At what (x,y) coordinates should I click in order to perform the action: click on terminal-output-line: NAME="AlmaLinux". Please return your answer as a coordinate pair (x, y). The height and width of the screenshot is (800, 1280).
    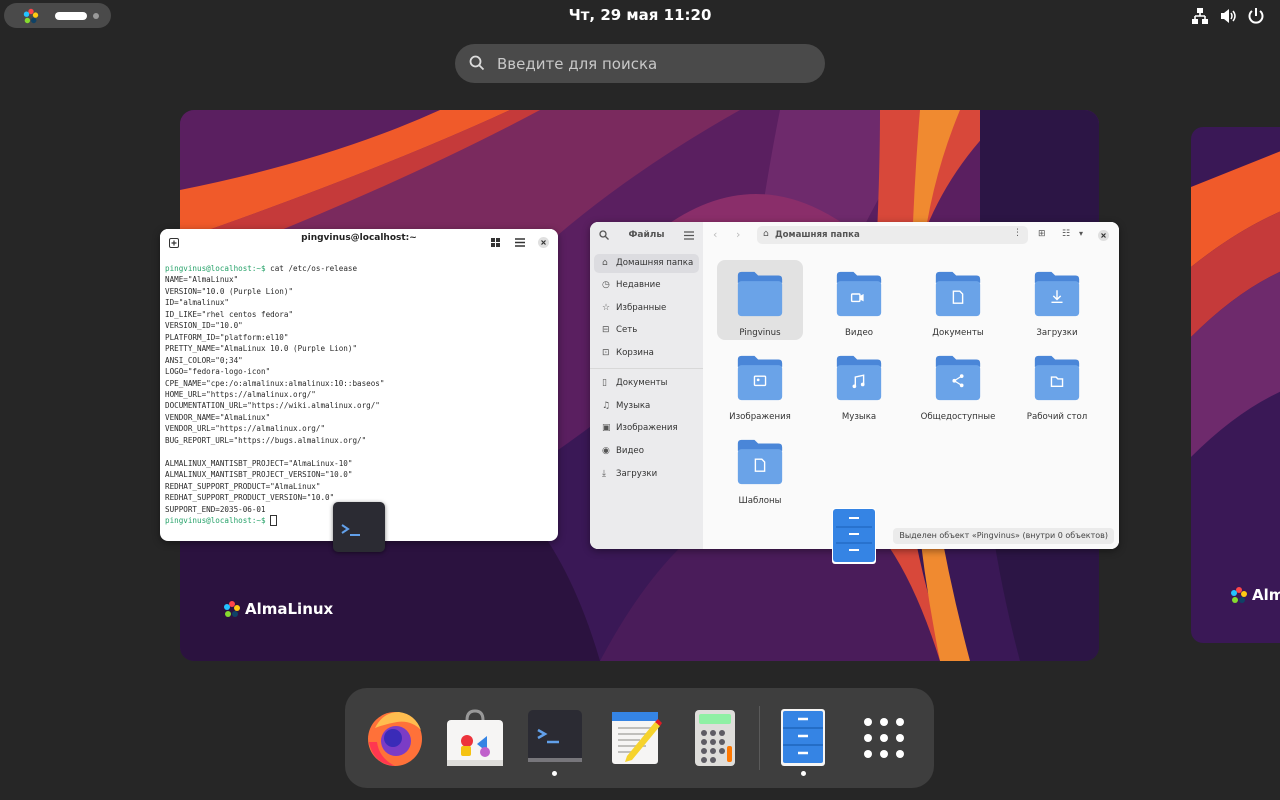
    Looking at the image, I should click on (202, 280).